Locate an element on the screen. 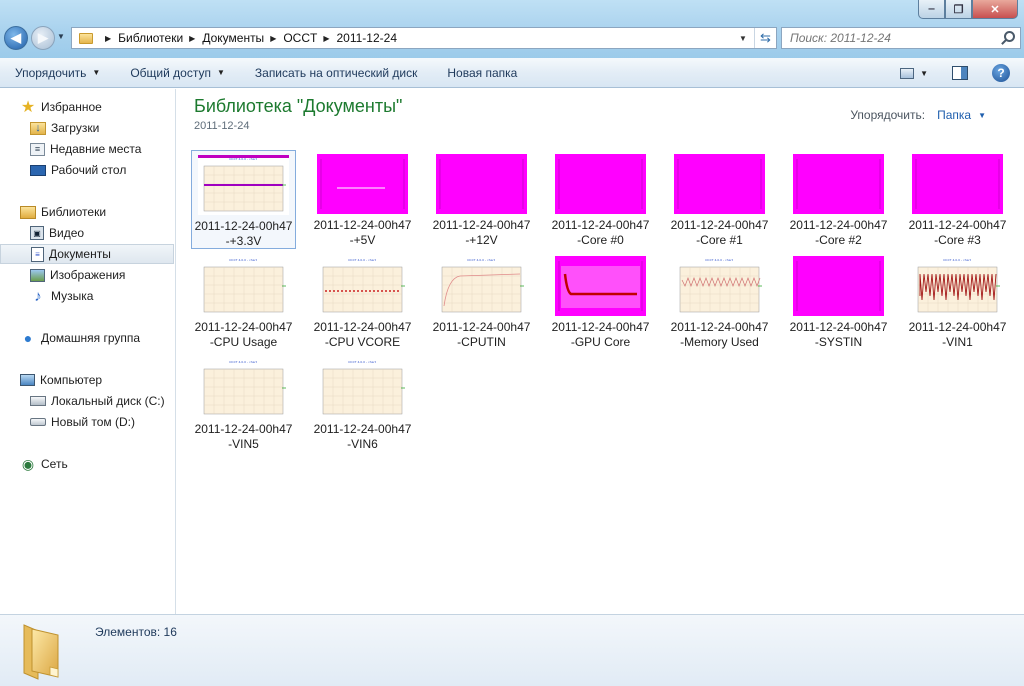 This screenshot has height=686, width=1024. network-icon: ◉ is located at coordinates (28, 463).